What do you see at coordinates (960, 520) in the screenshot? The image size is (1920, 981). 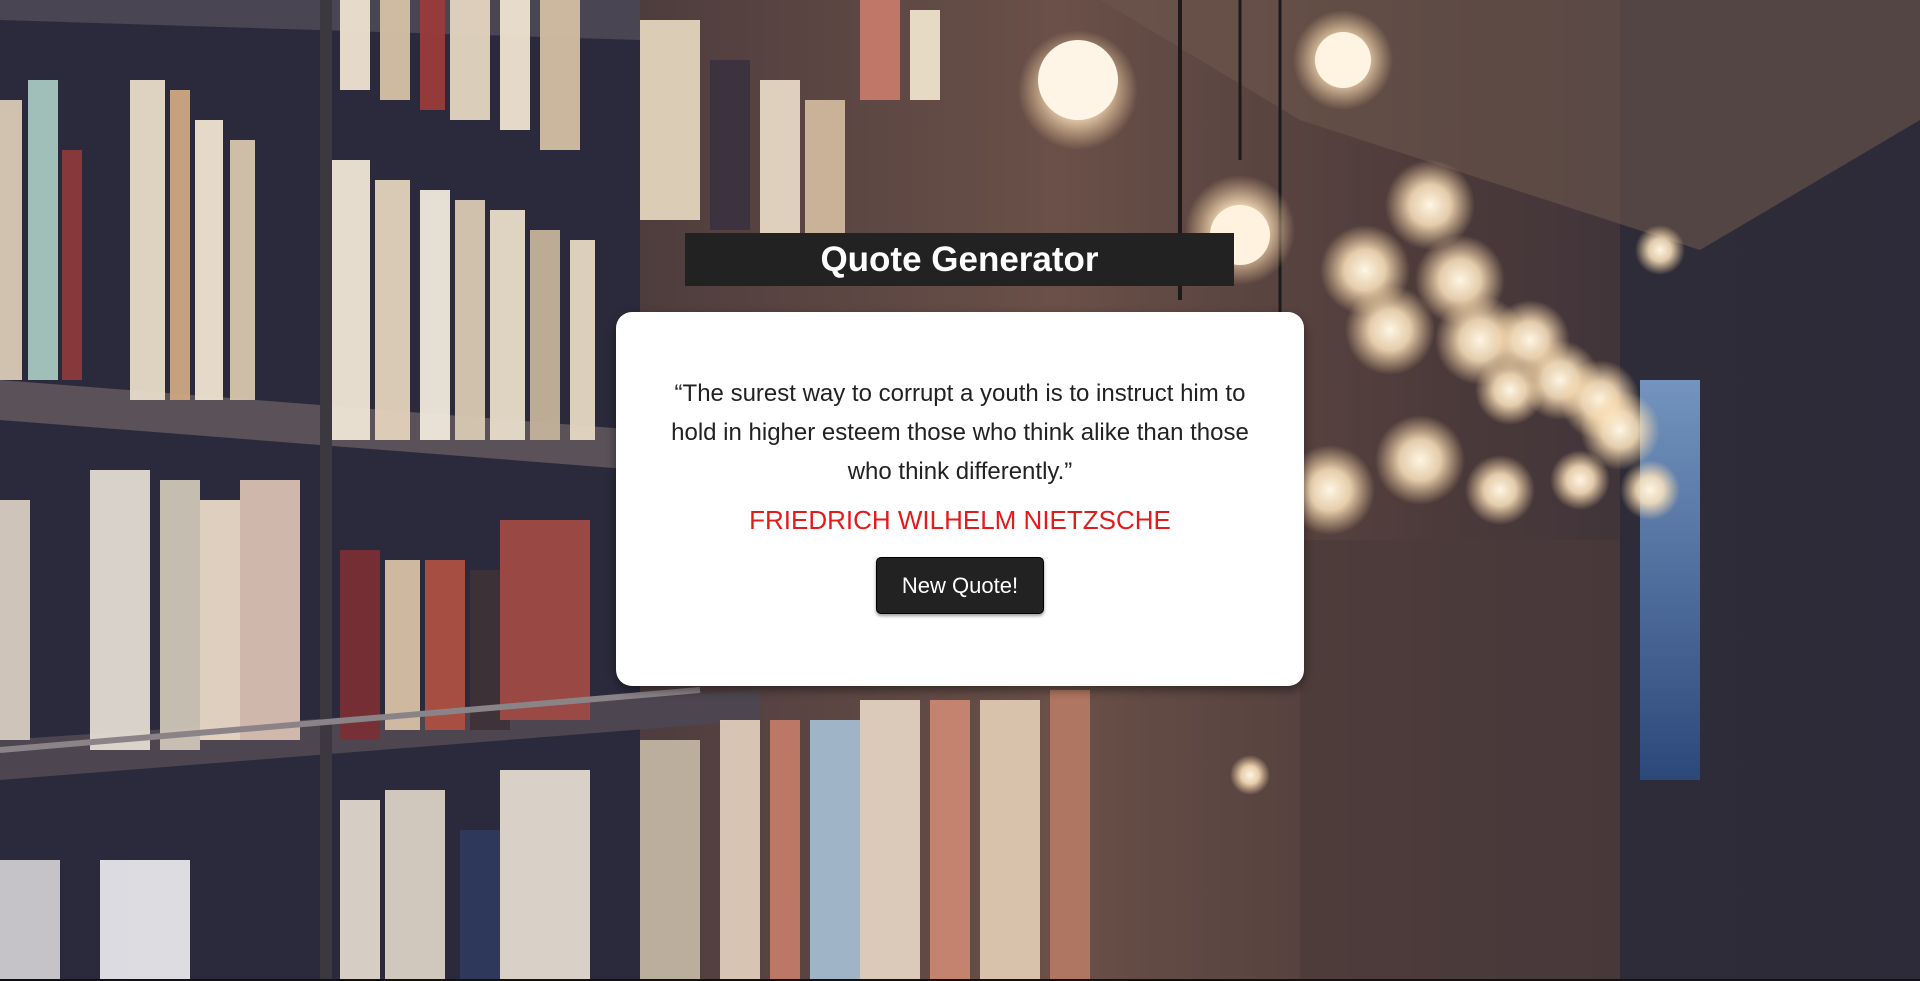 I see `quote-author: FRIEDRICH WILHELM NIETZSCHE` at bounding box center [960, 520].